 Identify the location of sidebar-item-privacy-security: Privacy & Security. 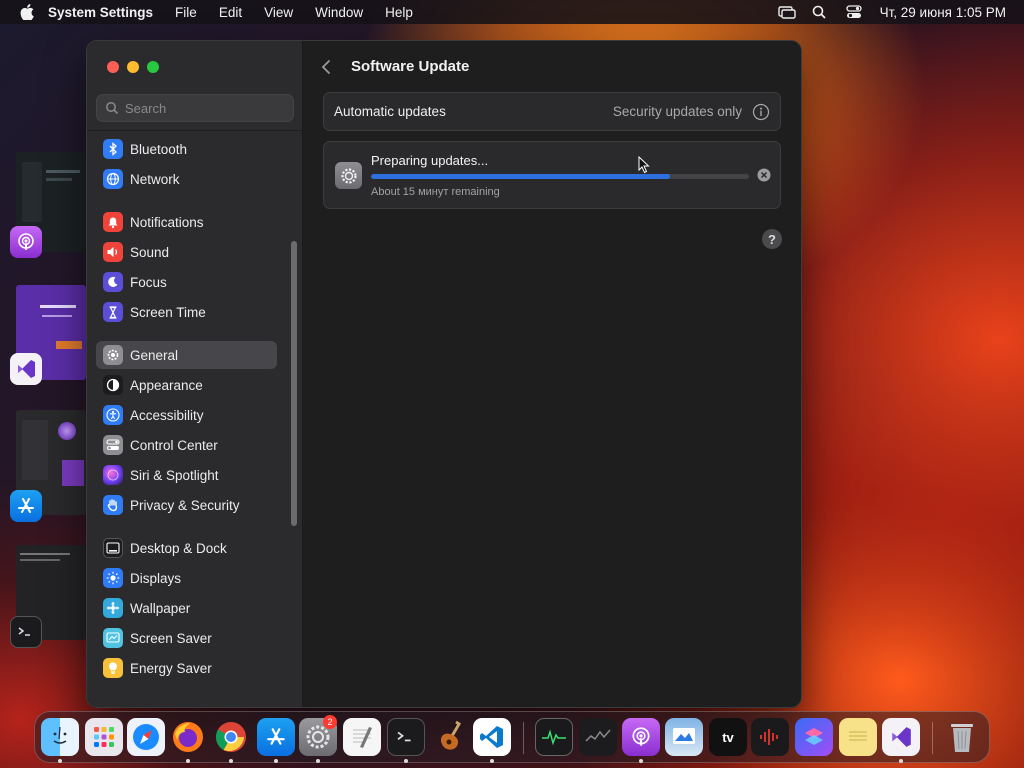
(186, 505).